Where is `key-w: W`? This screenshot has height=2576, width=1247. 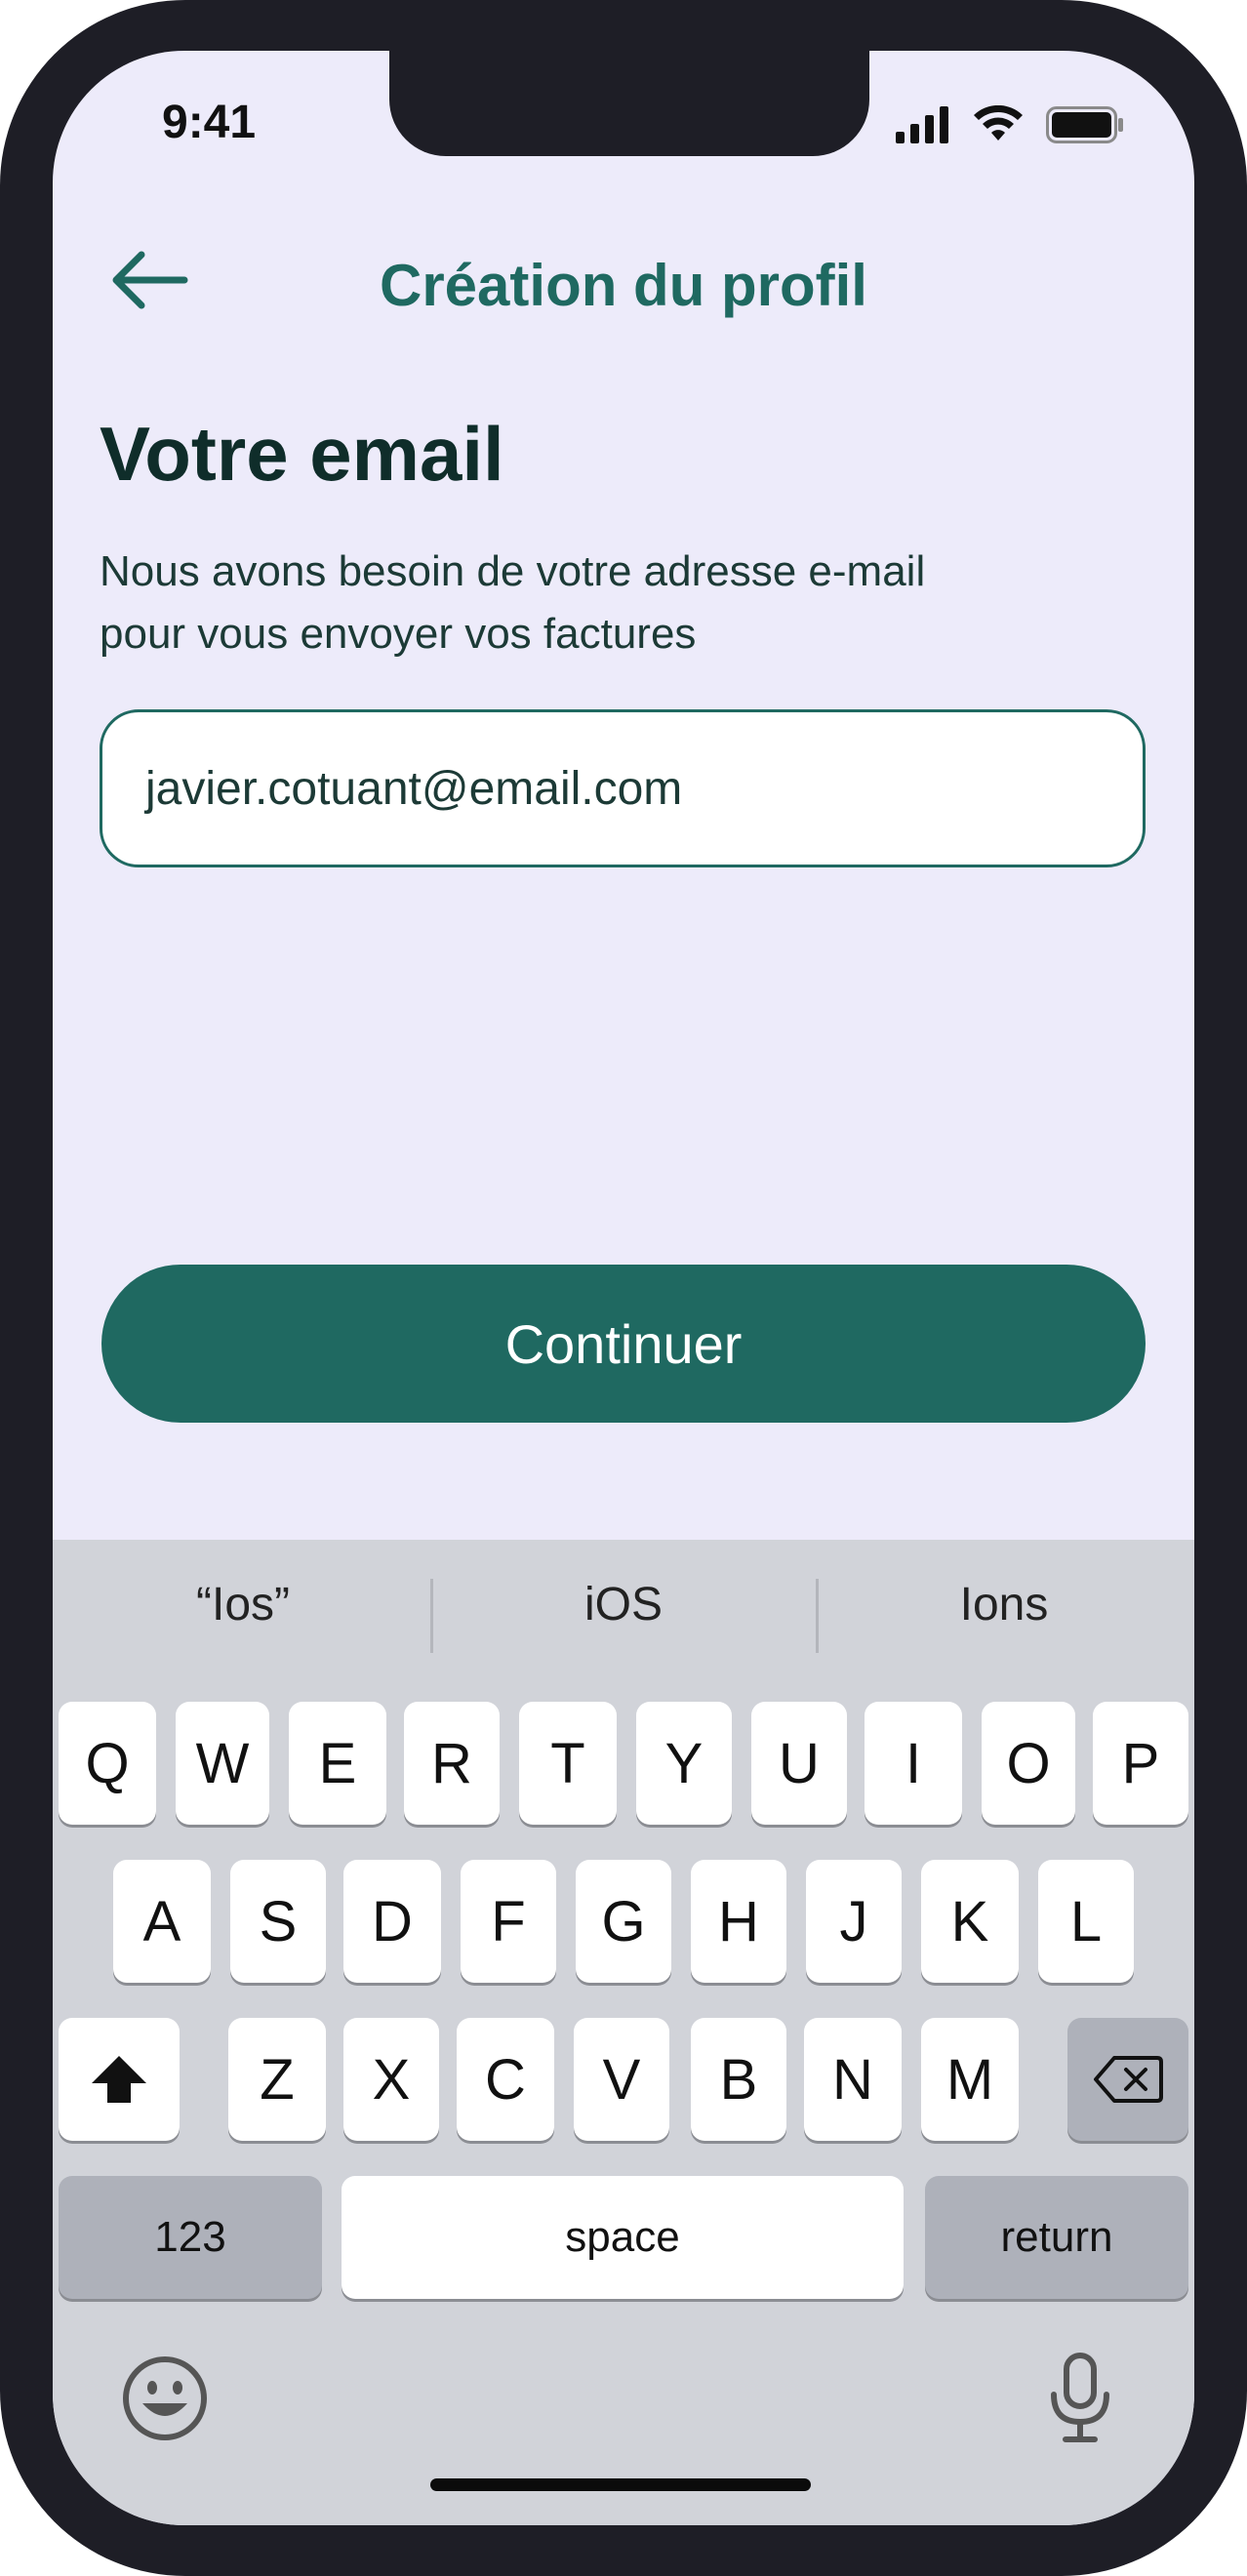
key-w: W is located at coordinates (222, 1763).